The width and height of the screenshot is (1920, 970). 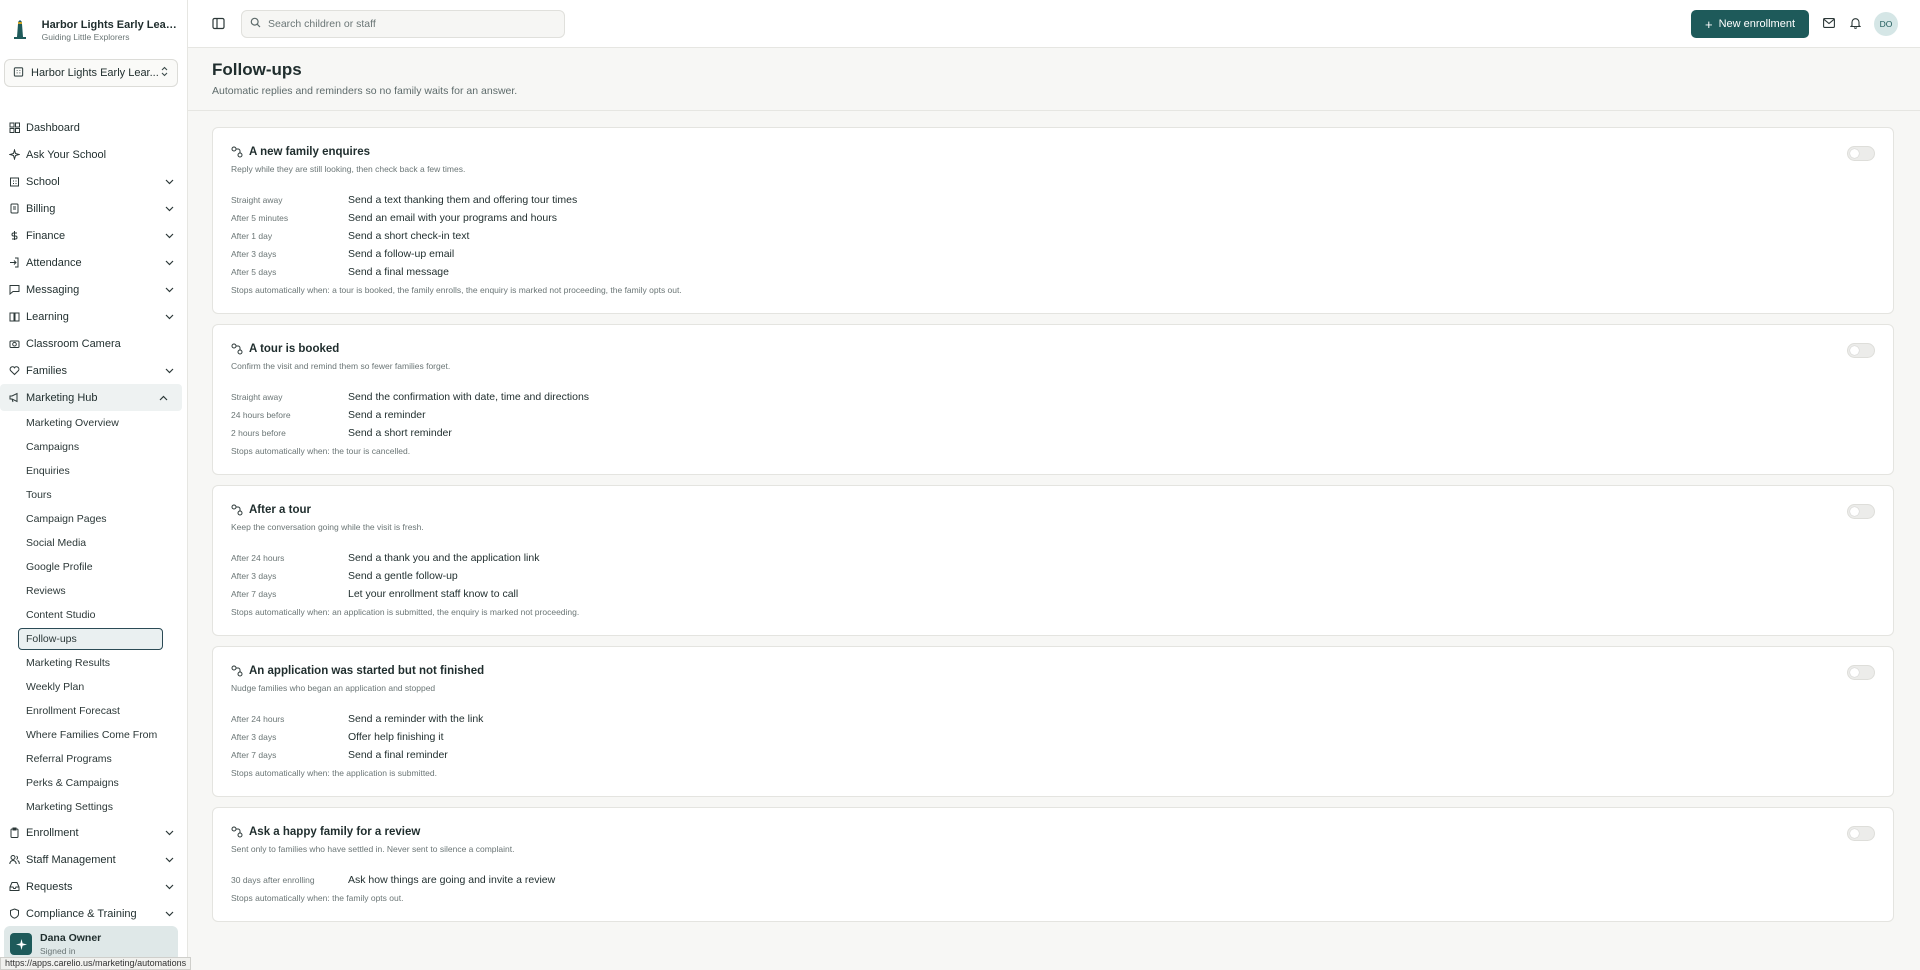 I want to click on step-timing: Straight away, so click(x=257, y=200).